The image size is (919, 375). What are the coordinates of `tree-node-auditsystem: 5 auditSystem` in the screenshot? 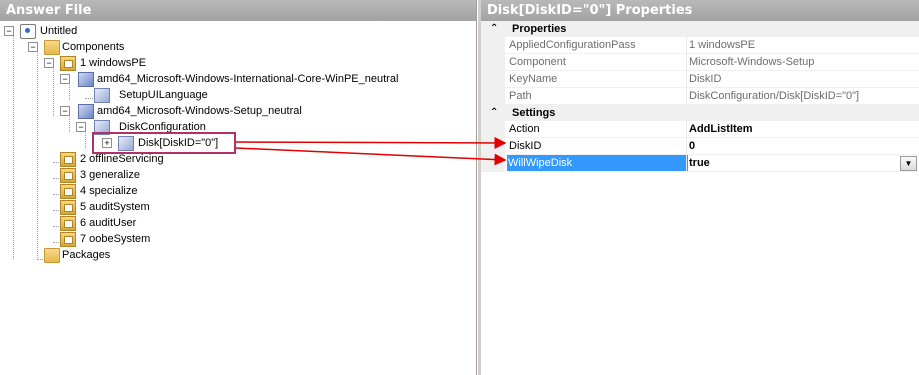 It's located at (100, 207).